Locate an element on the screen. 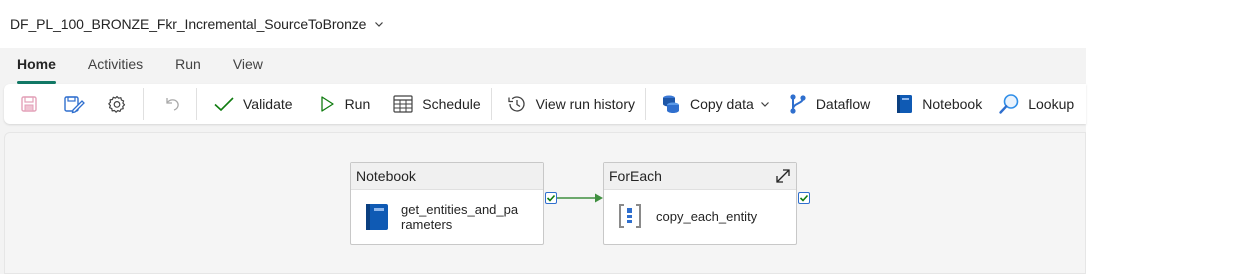 This screenshot has height=274, width=1235. notebook-button: Notebook is located at coordinates (938, 104).